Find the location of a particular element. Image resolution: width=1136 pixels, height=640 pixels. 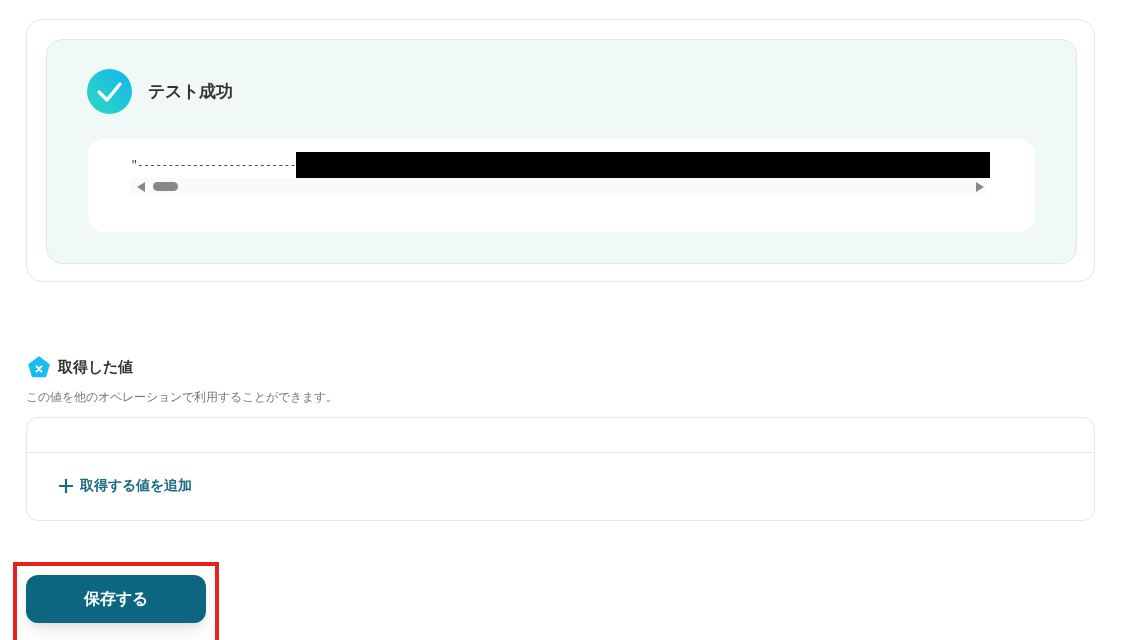

scroll-right-icon is located at coordinates (980, 187).